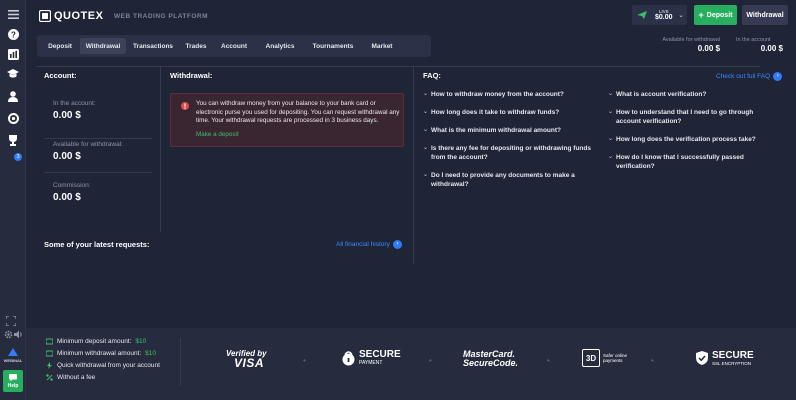  I want to click on webinal-label: WEBINAL, so click(13, 360).